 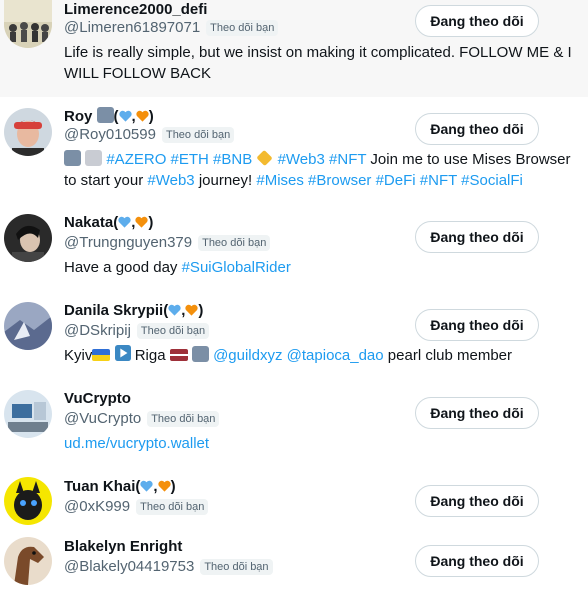 I want to click on user-name-line: Danila Skrypii(,), so click(x=134, y=310).